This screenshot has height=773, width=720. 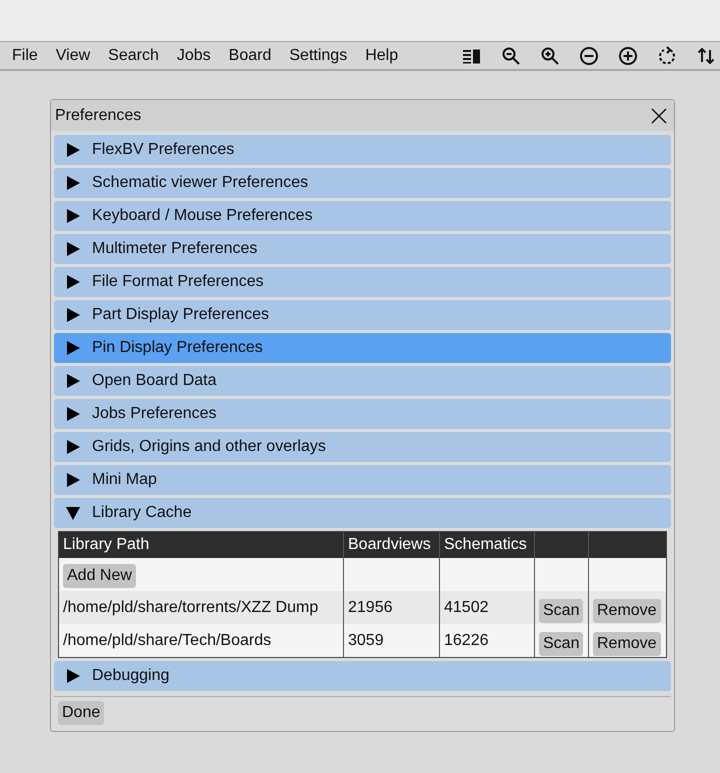 I want to click on table-cell: 41502, so click(x=466, y=607).